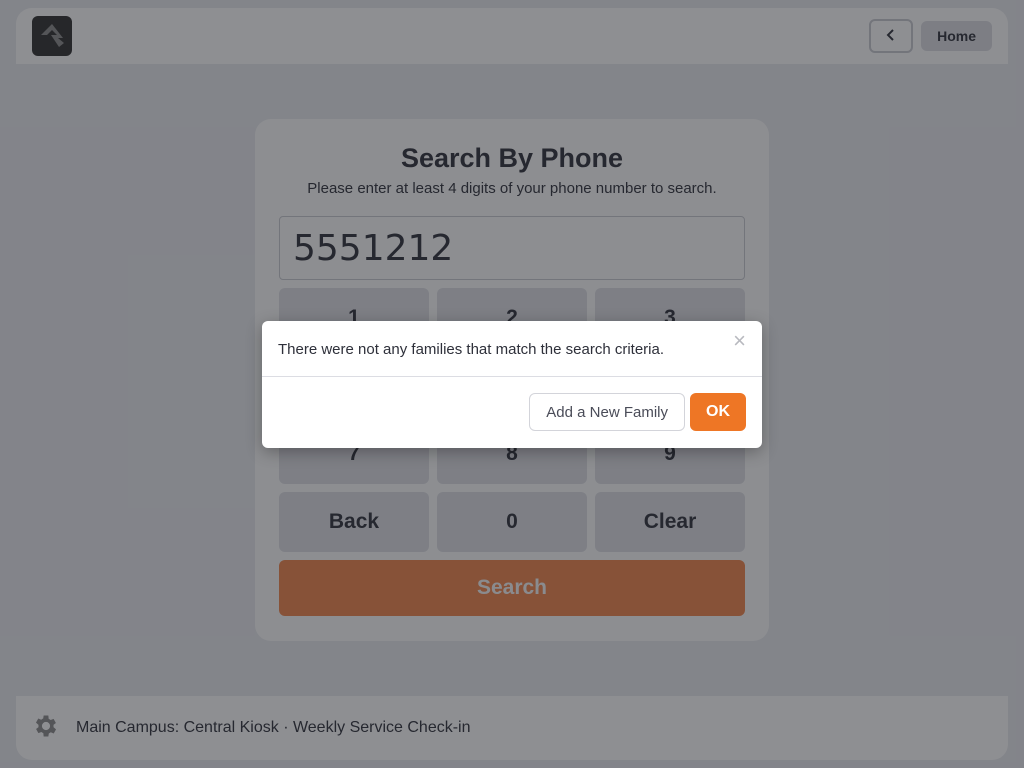 Image resolution: width=1024 pixels, height=768 pixels. I want to click on modal-footer: Add a New Family OK, so click(512, 412).